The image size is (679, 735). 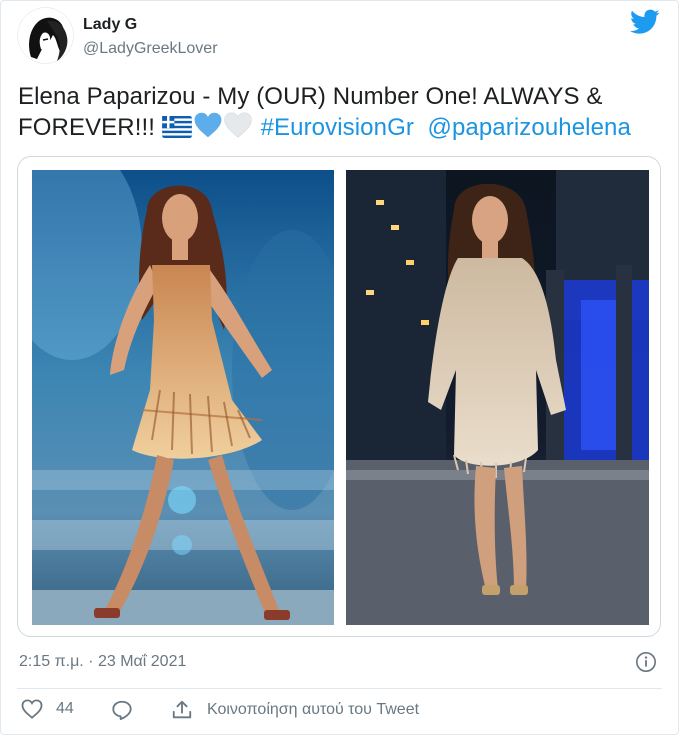 I want to click on author-display-name: Lady G, so click(x=110, y=25).